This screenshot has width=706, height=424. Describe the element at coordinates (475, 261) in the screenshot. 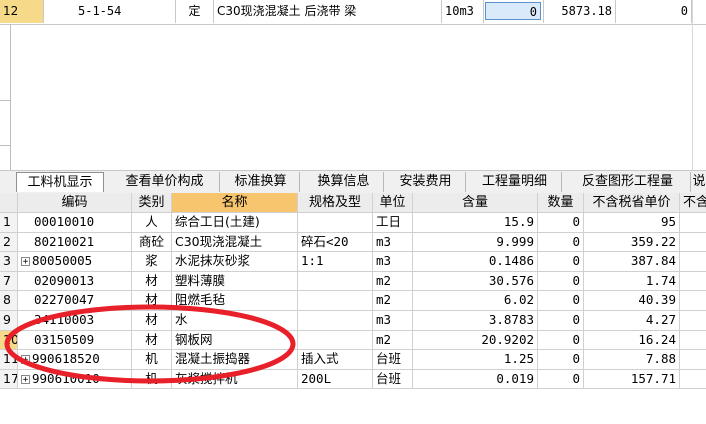

I see `cell-content: 0.1486` at that location.